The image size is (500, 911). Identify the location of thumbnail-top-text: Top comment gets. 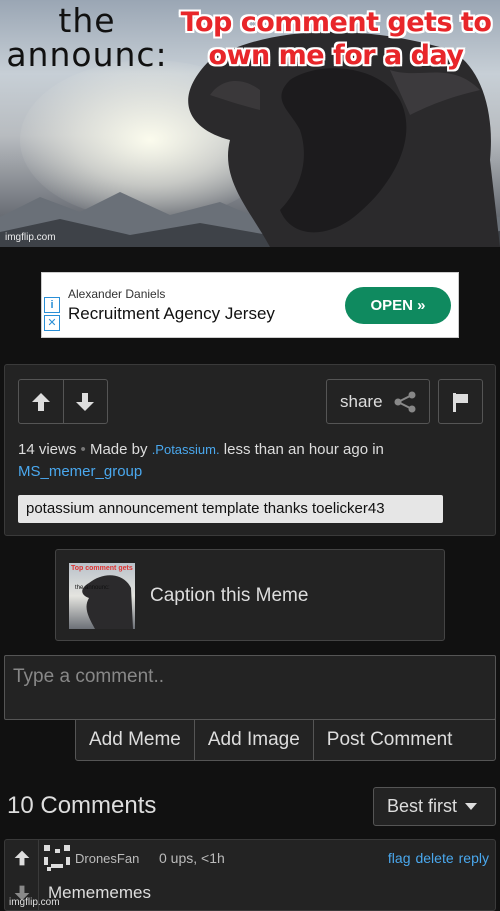
(102, 568).